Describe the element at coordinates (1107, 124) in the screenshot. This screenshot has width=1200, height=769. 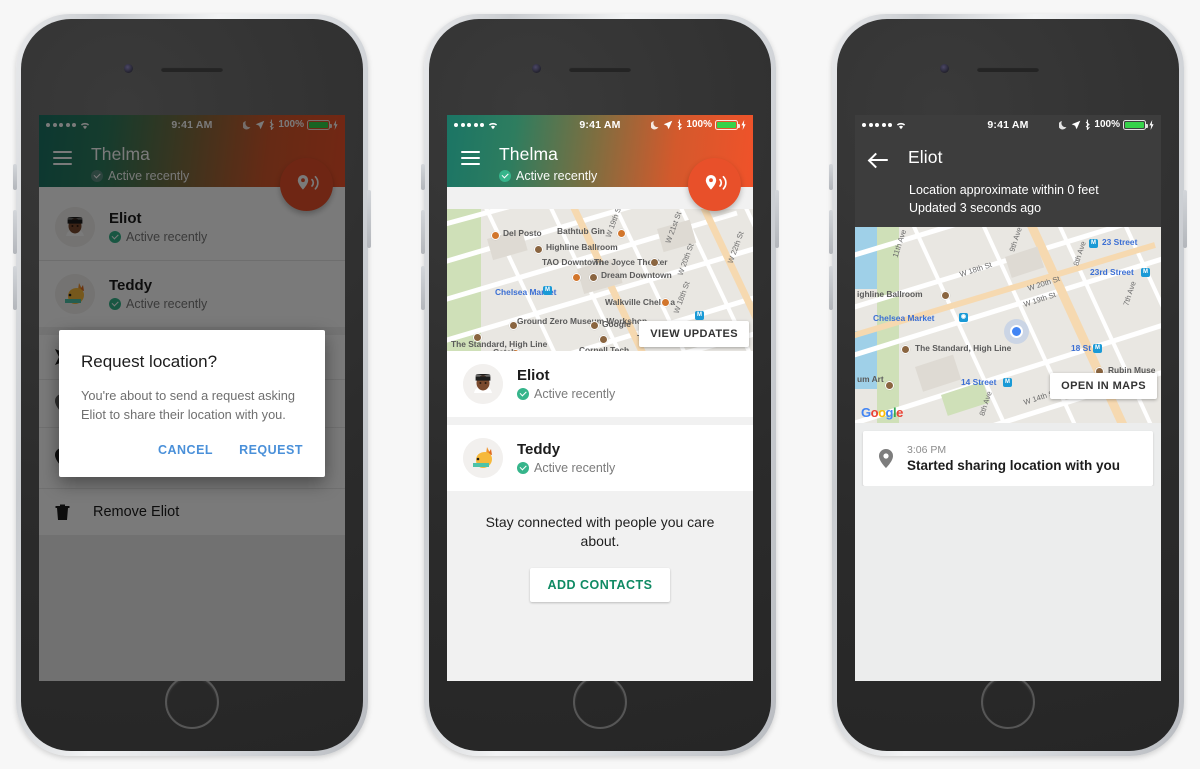
I see `p3-battery-pct: 100%` at that location.